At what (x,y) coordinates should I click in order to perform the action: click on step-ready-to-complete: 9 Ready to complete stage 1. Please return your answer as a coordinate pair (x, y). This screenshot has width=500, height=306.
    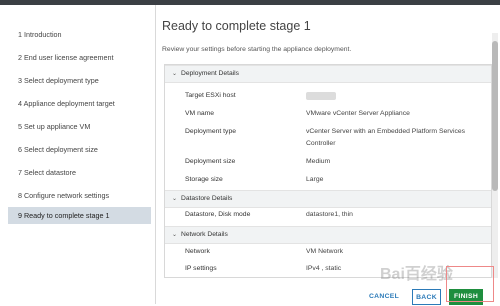
    Looking at the image, I should click on (79, 215).